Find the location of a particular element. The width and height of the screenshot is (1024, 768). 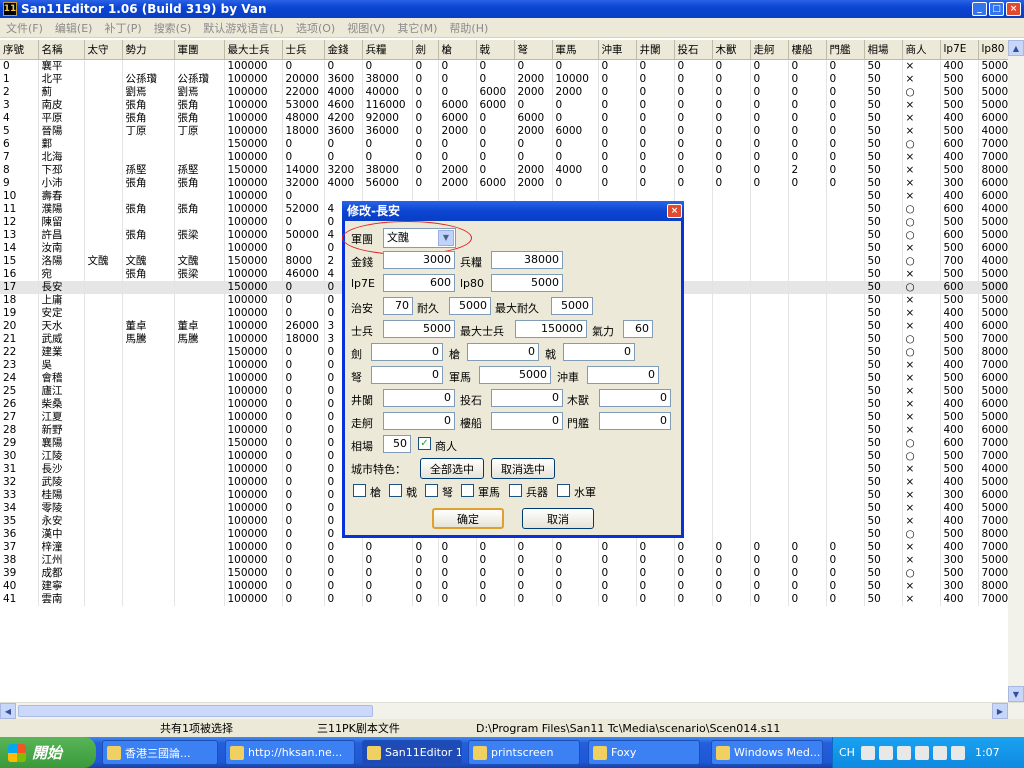

table-row: 6 鄴 150000 0 0 0 0 0 0 0 0 0 0 0 0 0 0 0 50 ○ 600 7000 is located at coordinates (509, 144).